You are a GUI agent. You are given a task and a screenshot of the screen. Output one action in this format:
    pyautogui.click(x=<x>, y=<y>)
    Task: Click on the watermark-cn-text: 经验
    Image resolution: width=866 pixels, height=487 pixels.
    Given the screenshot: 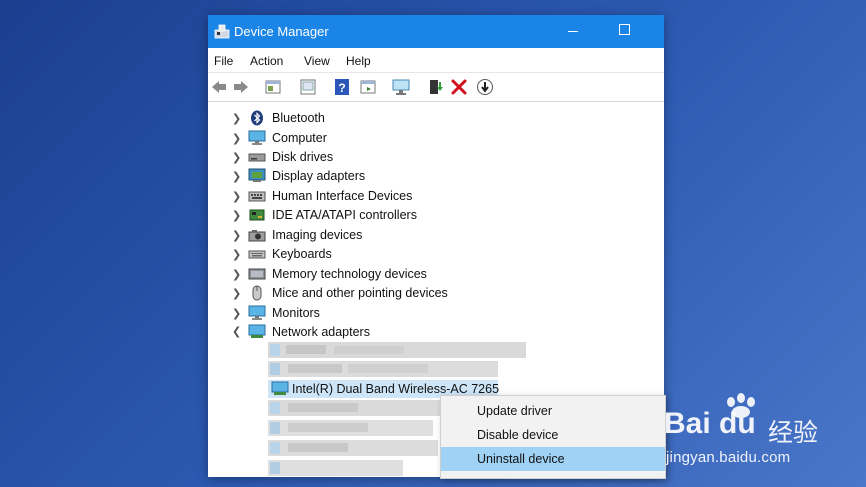 What is the action you would take?
    pyautogui.click(x=793, y=432)
    